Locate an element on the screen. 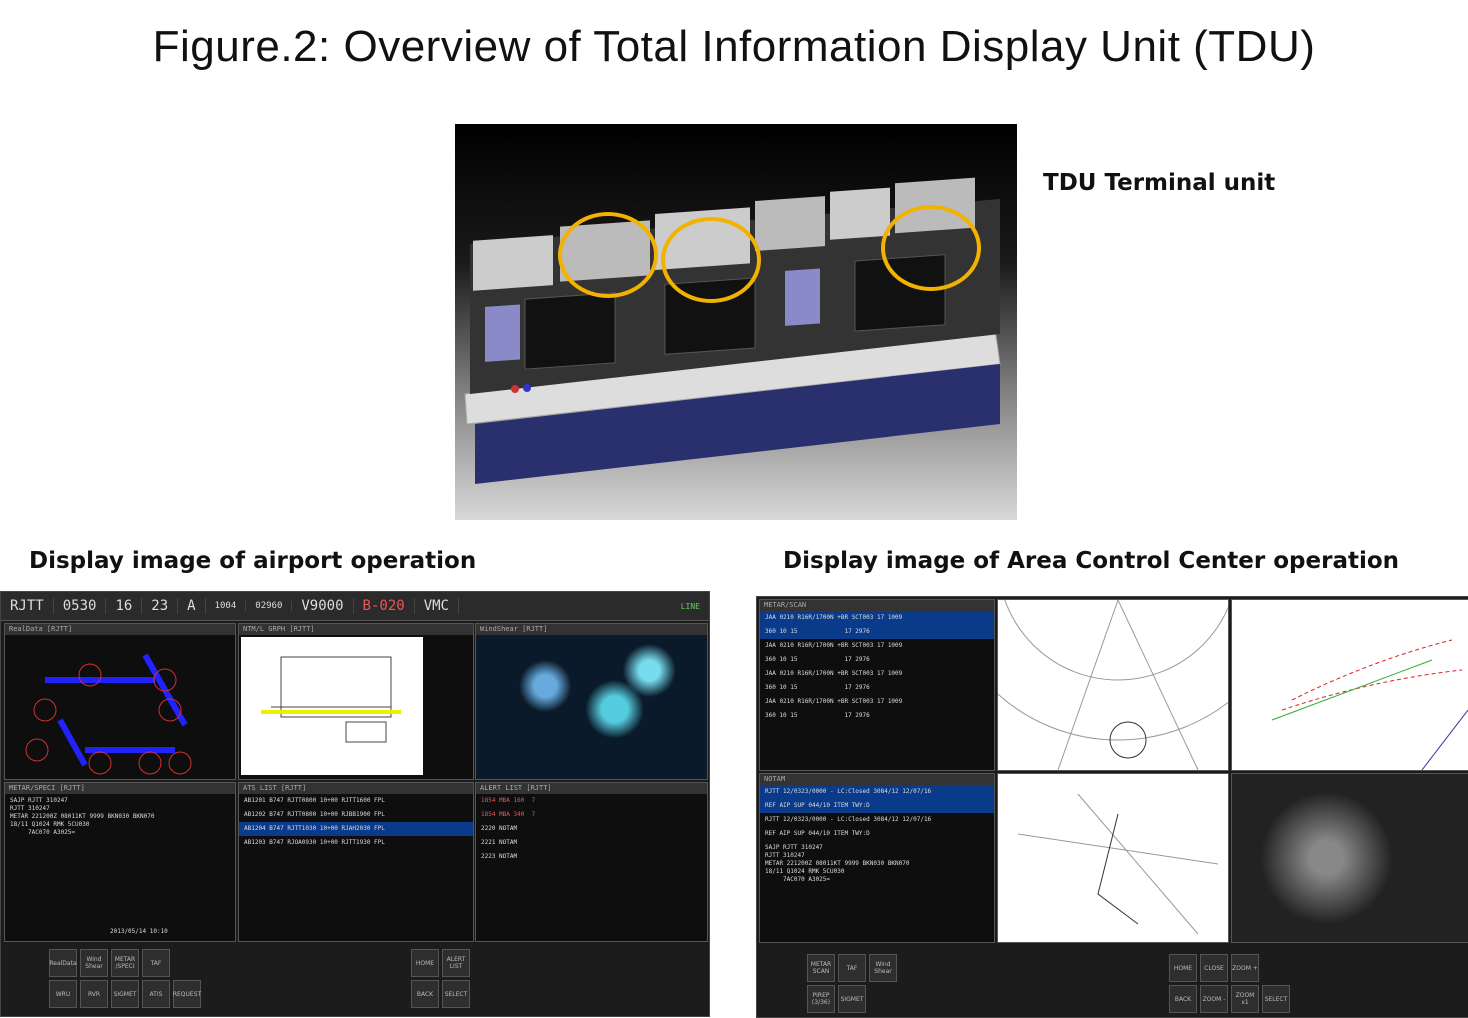 The width and height of the screenshot is (1468, 1018). ntm-title: NTM/L GRPH [RJTT] is located at coordinates (356, 629).